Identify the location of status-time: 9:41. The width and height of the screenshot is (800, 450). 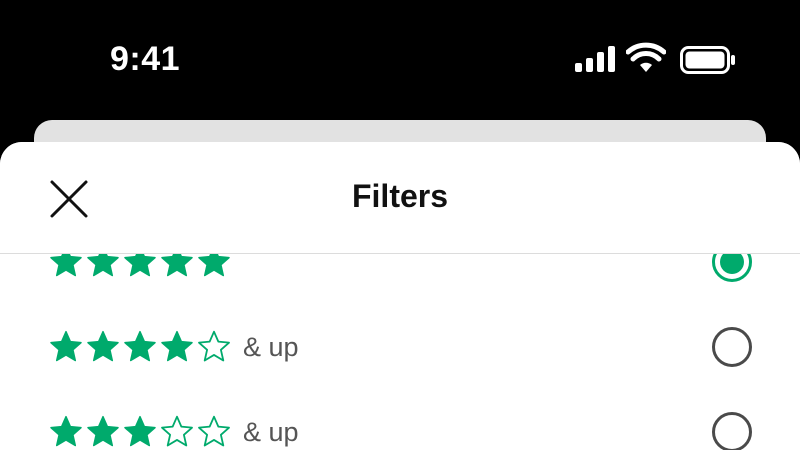
(145, 59).